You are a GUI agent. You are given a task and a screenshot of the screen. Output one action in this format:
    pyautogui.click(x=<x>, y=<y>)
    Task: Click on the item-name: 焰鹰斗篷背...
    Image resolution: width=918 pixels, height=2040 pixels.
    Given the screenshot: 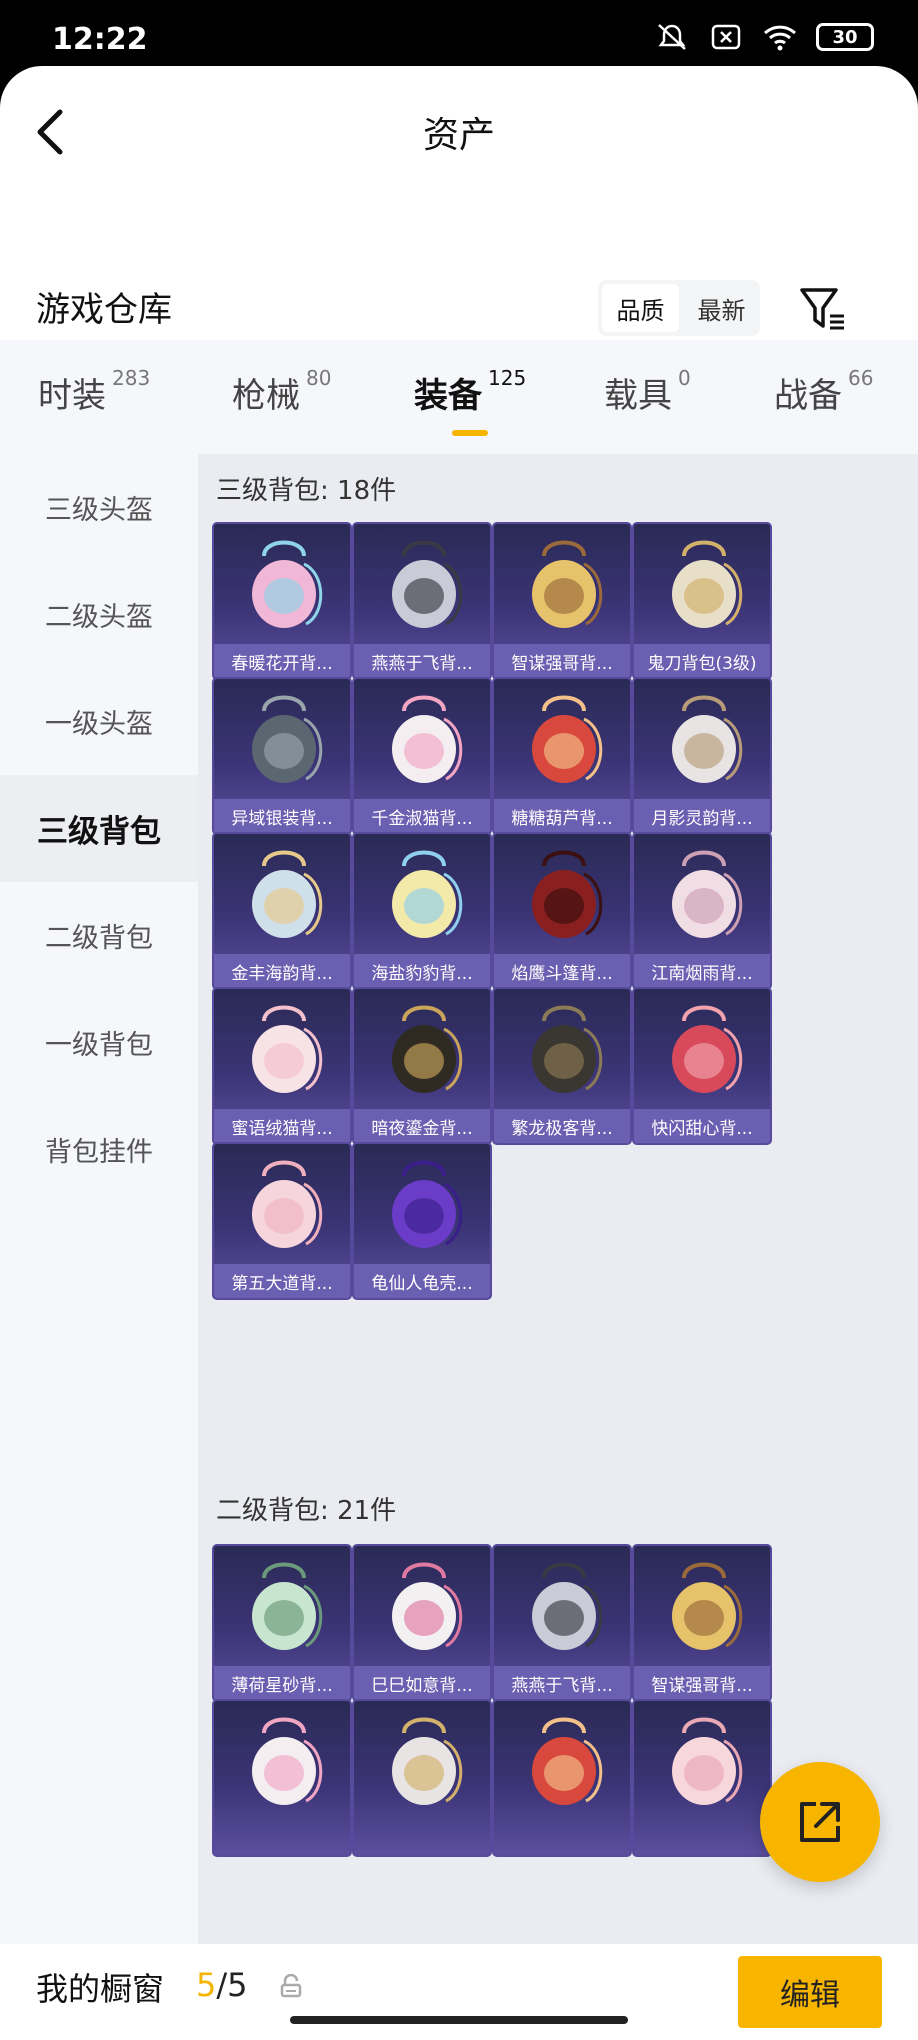 What is the action you would take?
    pyautogui.click(x=562, y=971)
    